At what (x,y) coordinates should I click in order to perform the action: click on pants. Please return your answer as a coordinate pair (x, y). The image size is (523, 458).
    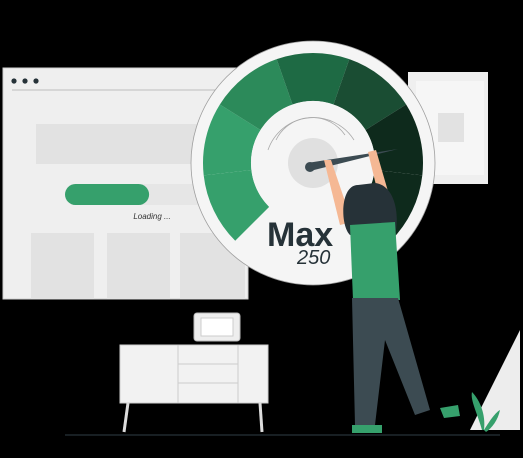
    Looking at the image, I should click on (391, 361).